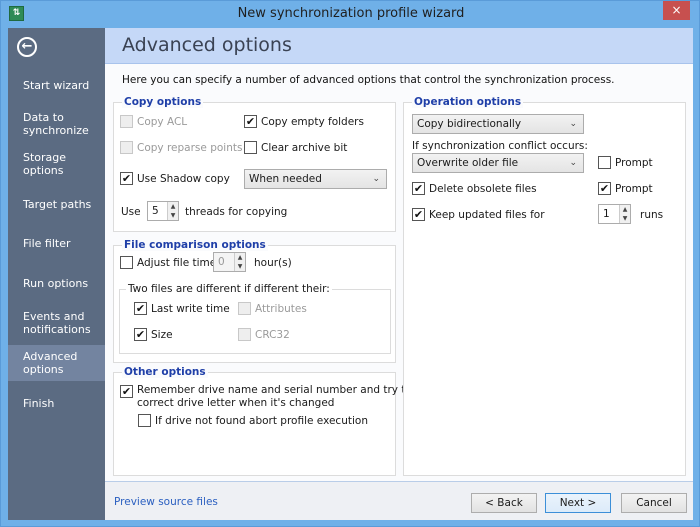 The width and height of the screenshot is (700, 527). I want to click on size-checkbox: ✔ Size, so click(153, 334).